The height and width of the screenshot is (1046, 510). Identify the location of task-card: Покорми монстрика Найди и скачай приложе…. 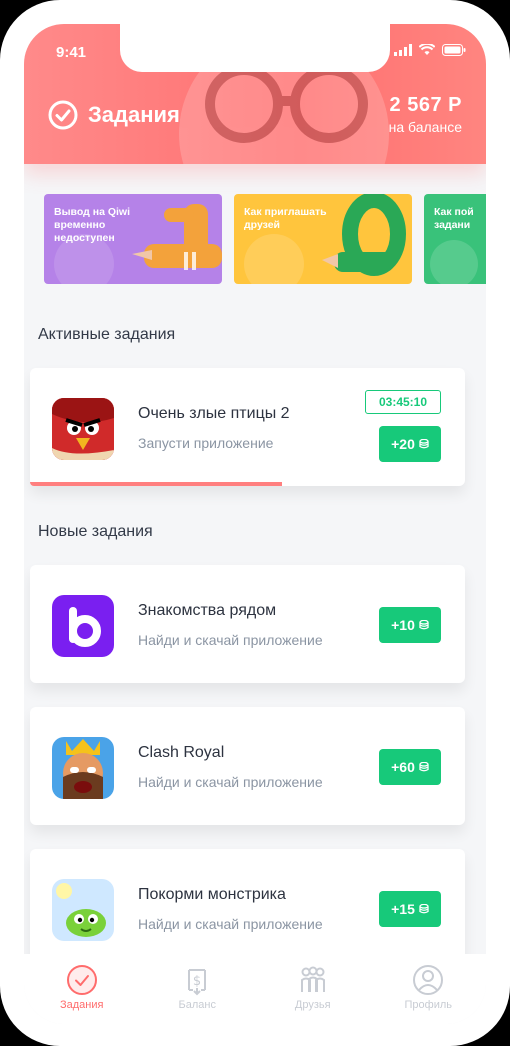
(247, 908).